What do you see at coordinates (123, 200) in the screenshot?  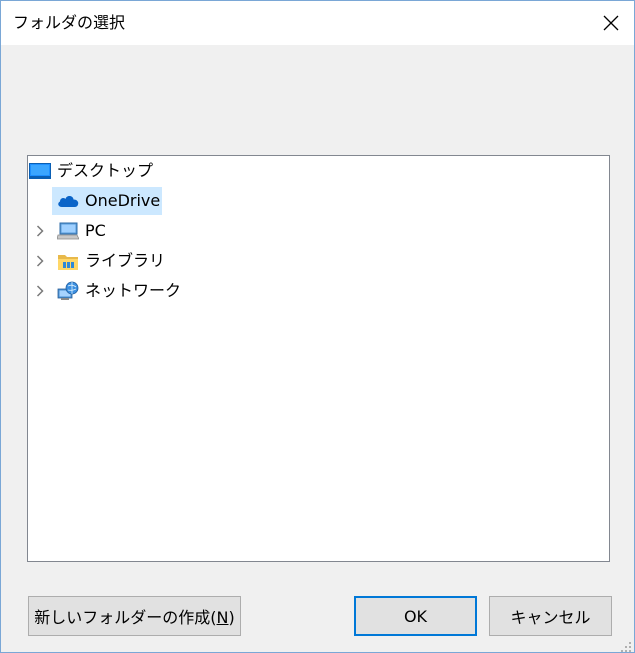 I see `tree-item-label: OneDrive` at bounding box center [123, 200].